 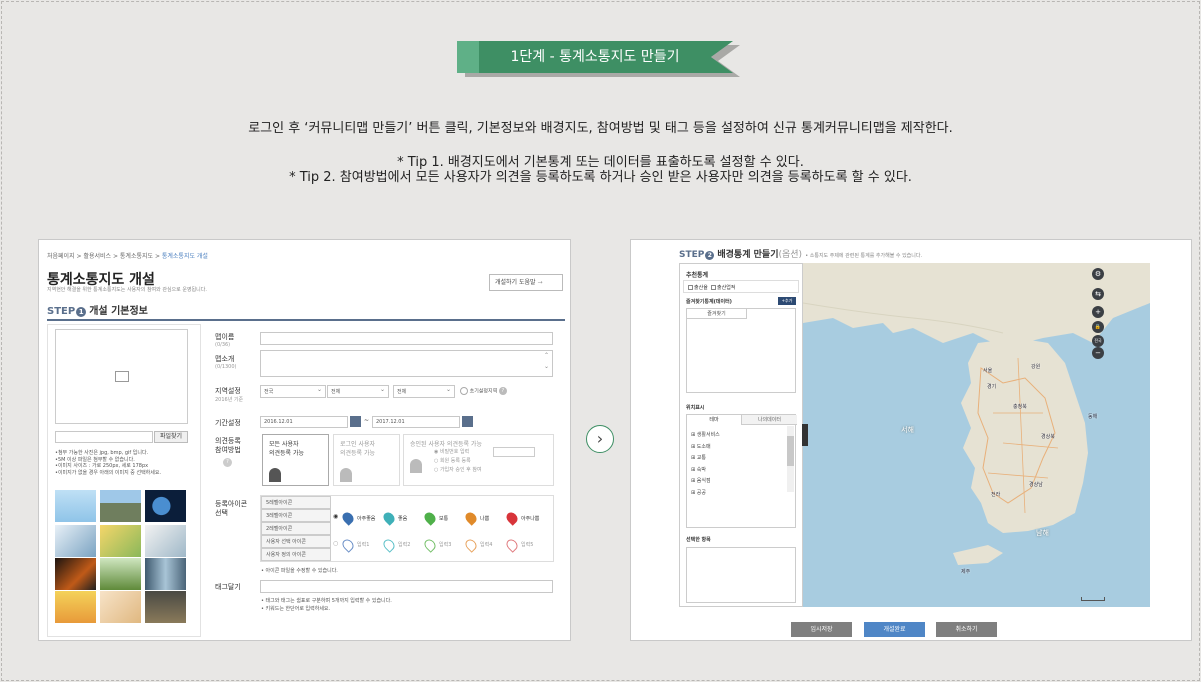 What do you see at coordinates (1048, 437) in the screenshot?
I see `map-label-gyeongbuk: 경상북` at bounding box center [1048, 437].